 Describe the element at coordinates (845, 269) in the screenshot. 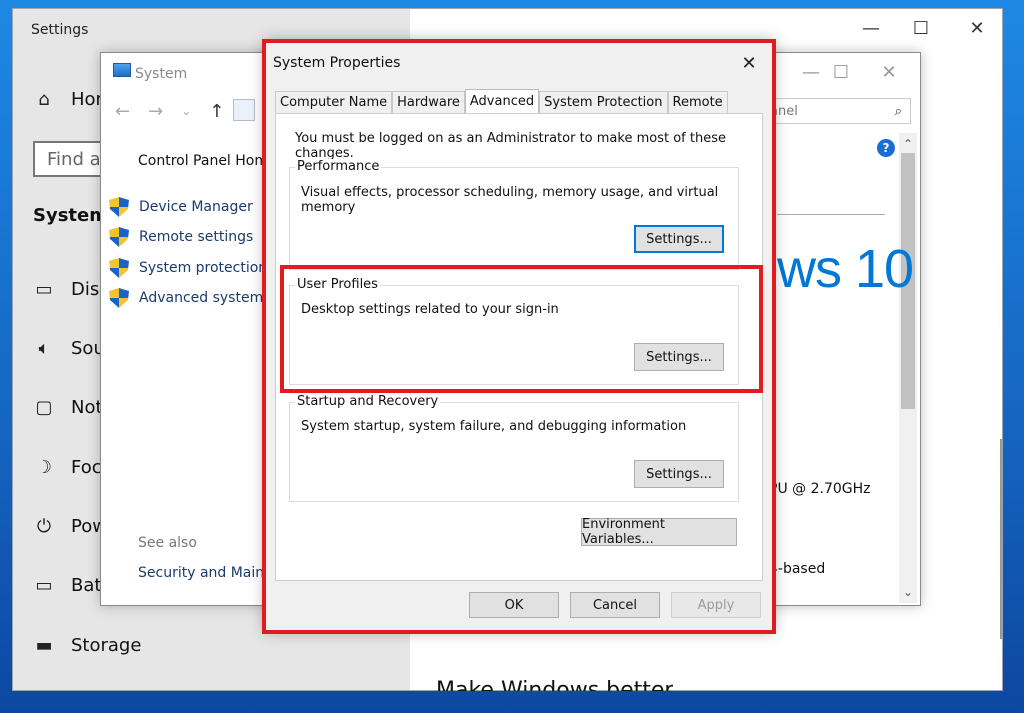

I see `windows-10-logo-text: ws 10` at that location.